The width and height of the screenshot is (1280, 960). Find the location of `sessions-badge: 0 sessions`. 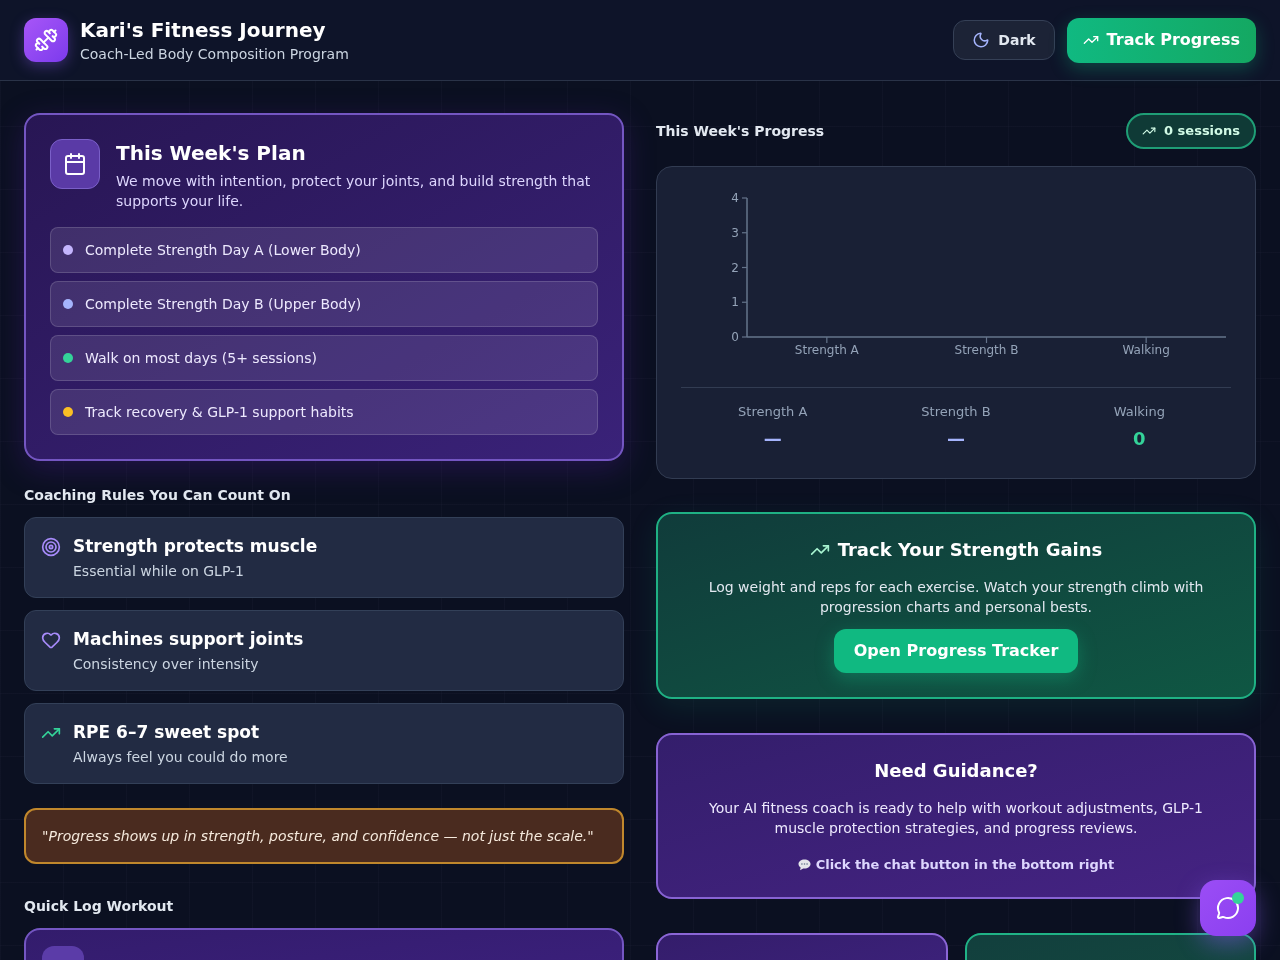

sessions-badge: 0 sessions is located at coordinates (1191, 131).